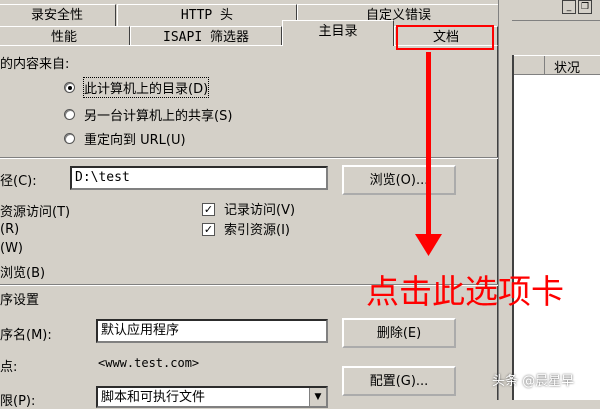  Describe the element at coordinates (249, 158) in the screenshot. I see `divider` at that location.